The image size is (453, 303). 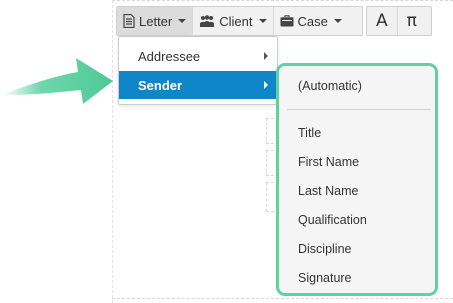 I want to click on client-button: Client, so click(x=232, y=21).